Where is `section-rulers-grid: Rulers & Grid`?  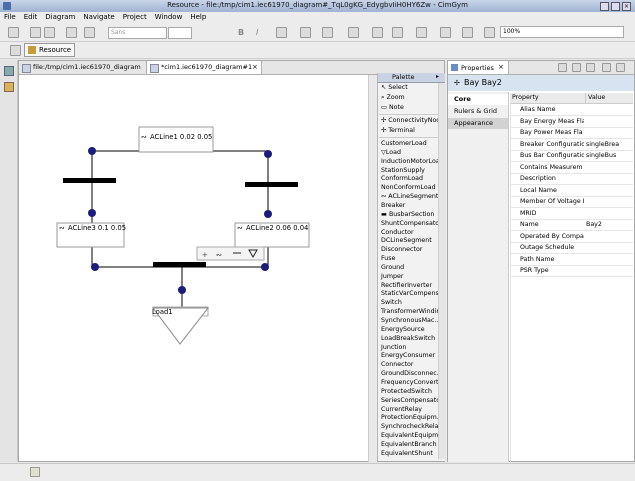
section-rulers-grid: Rulers & Grid is located at coordinates (478, 111).